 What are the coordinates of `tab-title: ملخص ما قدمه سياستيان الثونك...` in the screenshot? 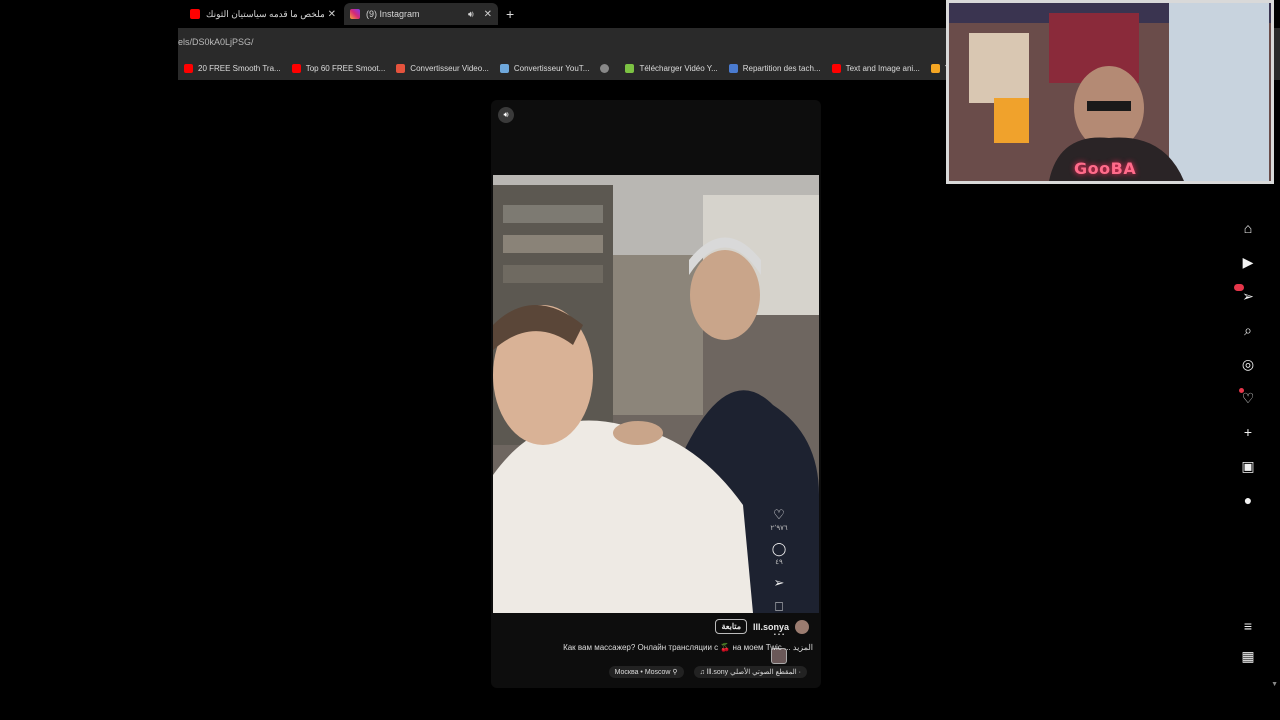 It's located at (265, 13).